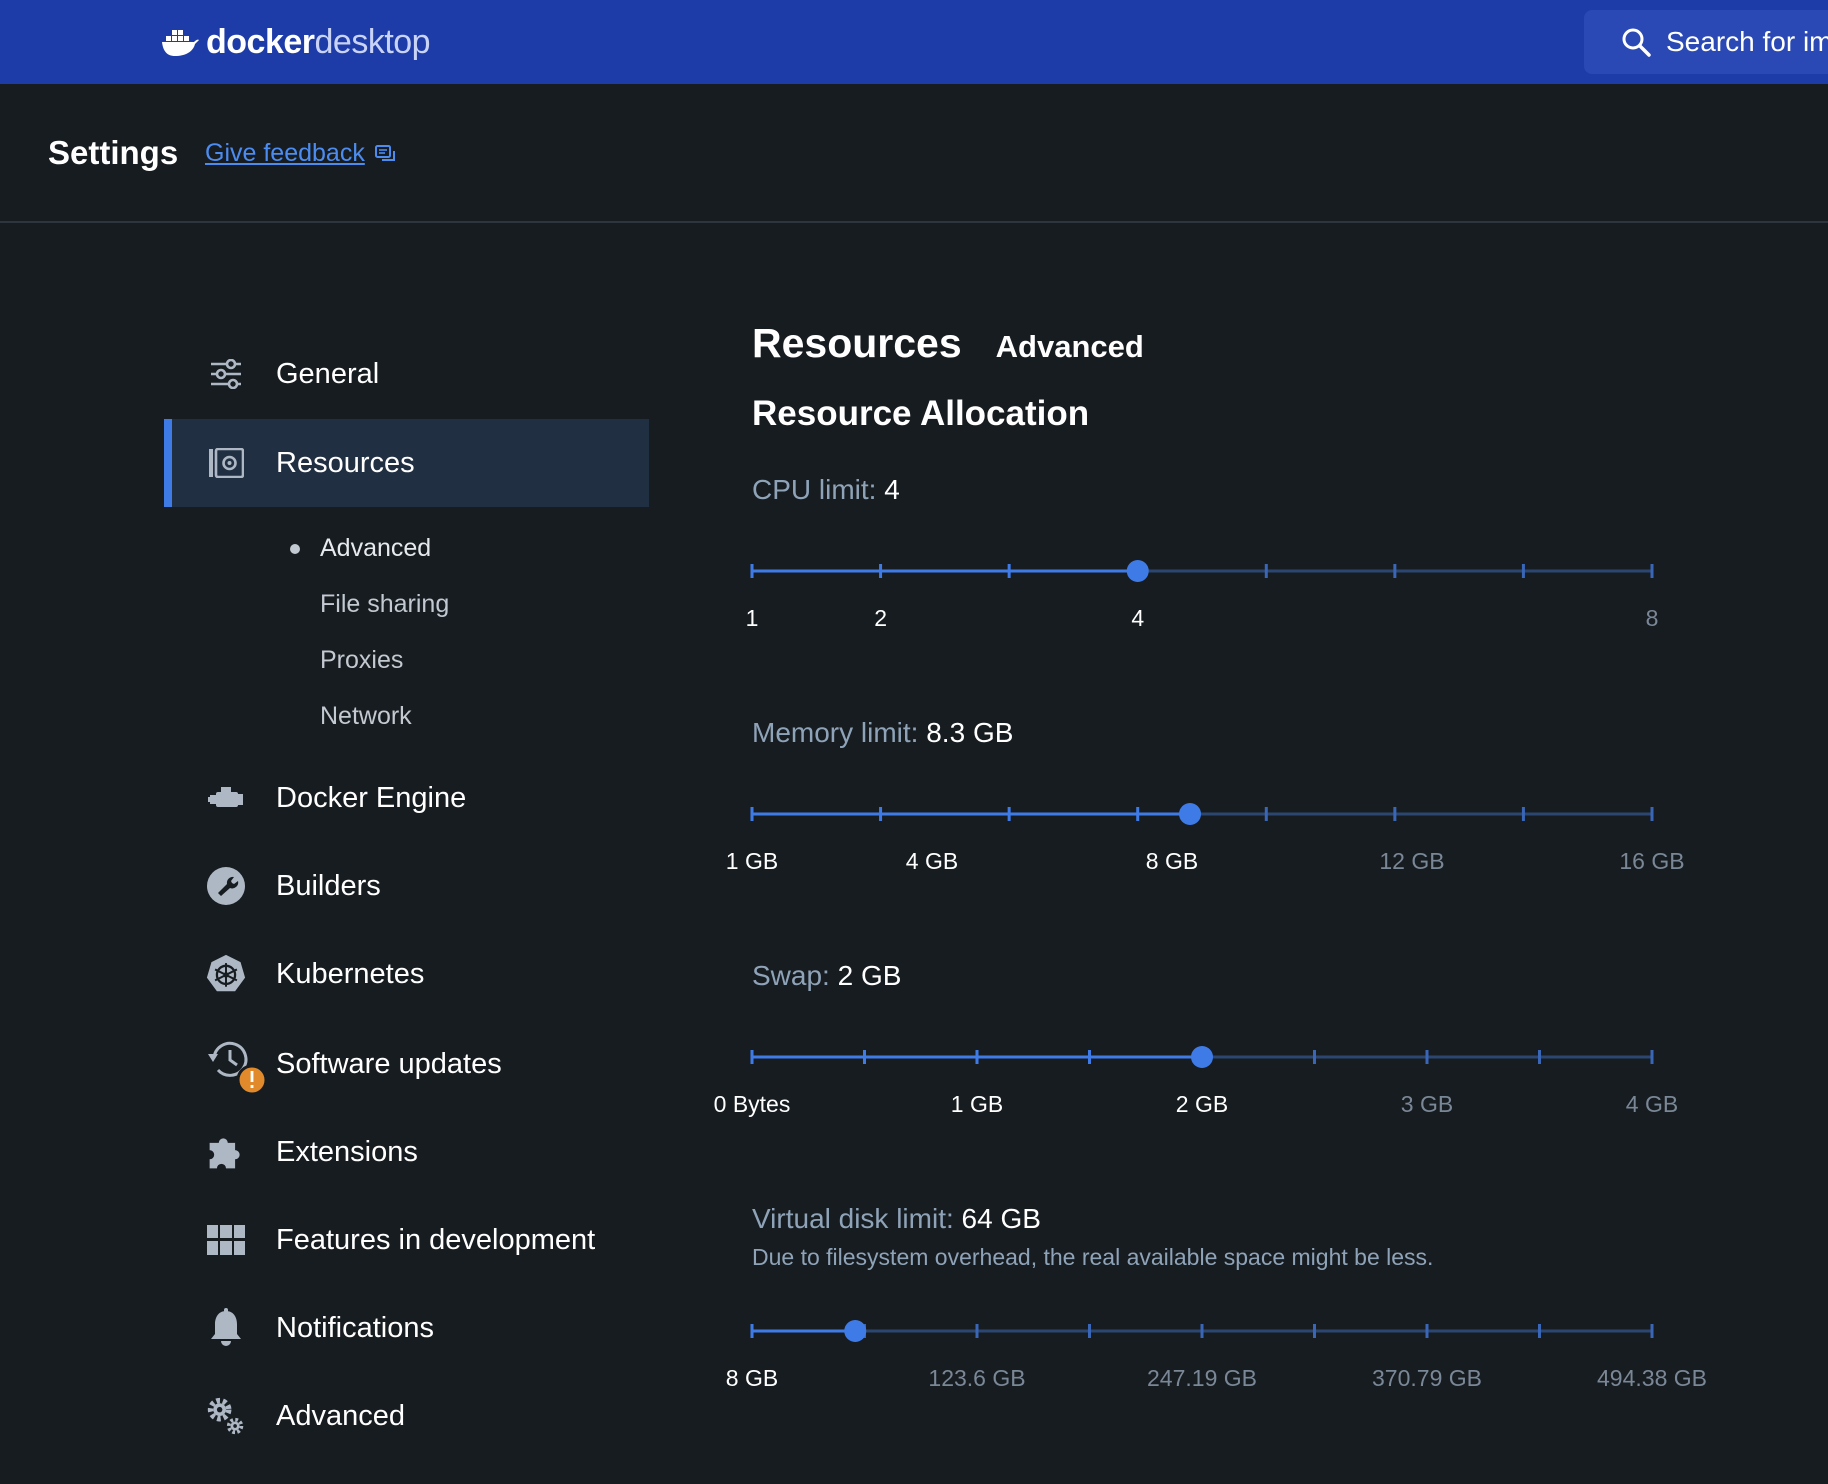 The height and width of the screenshot is (1484, 1828). Describe the element at coordinates (226, 1416) in the screenshot. I see `gears-icon` at that location.